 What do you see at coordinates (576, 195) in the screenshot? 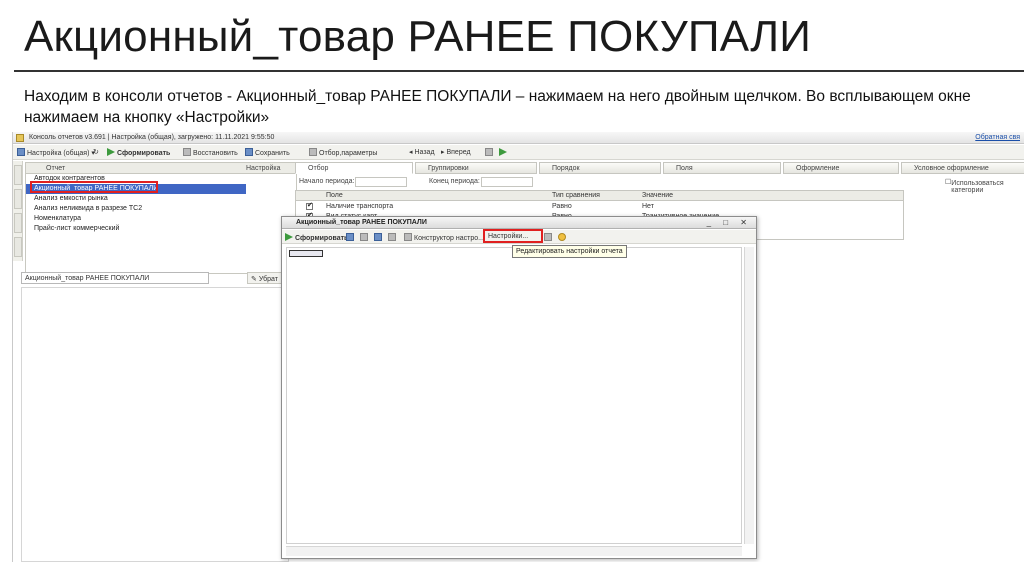
I see `col-comparison: Тип сравнения` at bounding box center [576, 195].